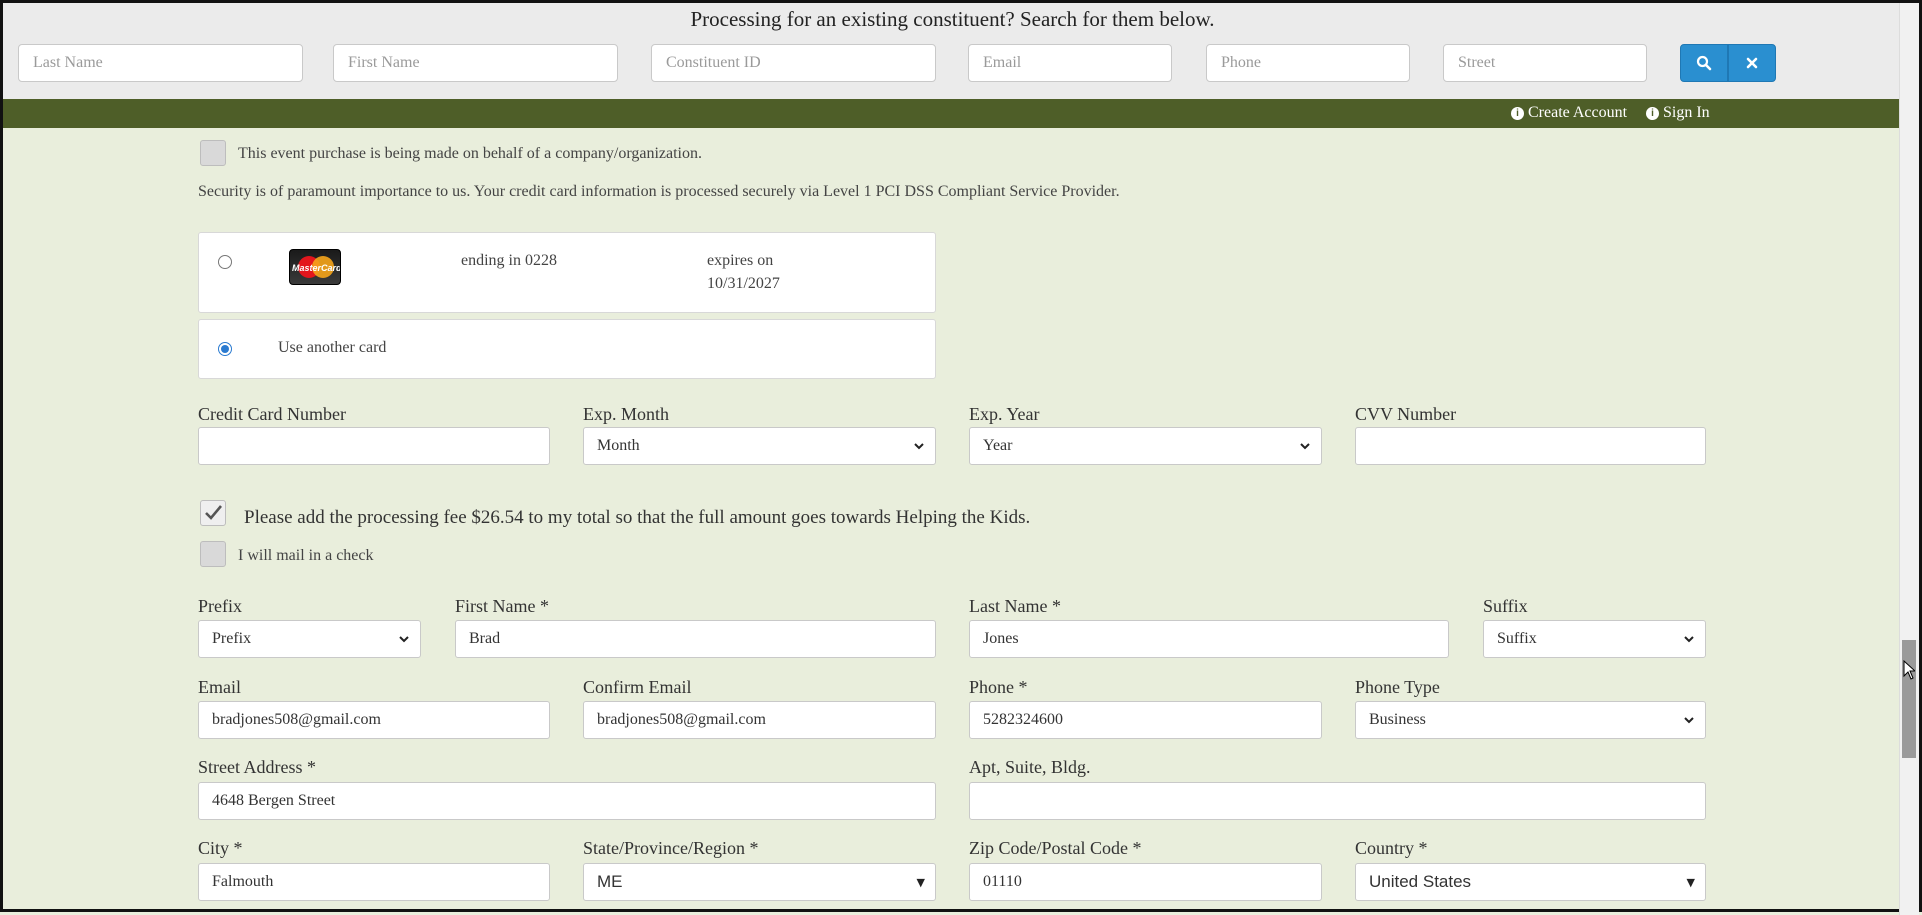 The height and width of the screenshot is (915, 1922). I want to click on last-name-search-input, so click(160, 63).